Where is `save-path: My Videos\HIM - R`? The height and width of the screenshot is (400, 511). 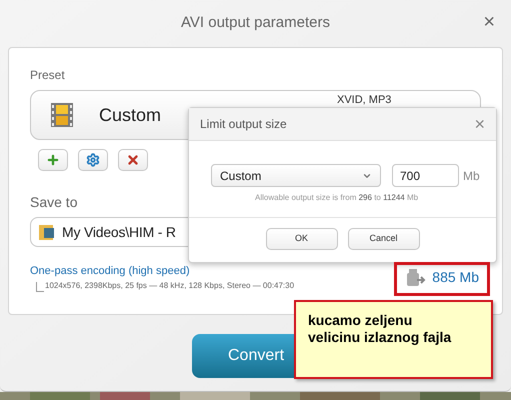
save-path: My Videos\HIM - R is located at coordinates (119, 232).